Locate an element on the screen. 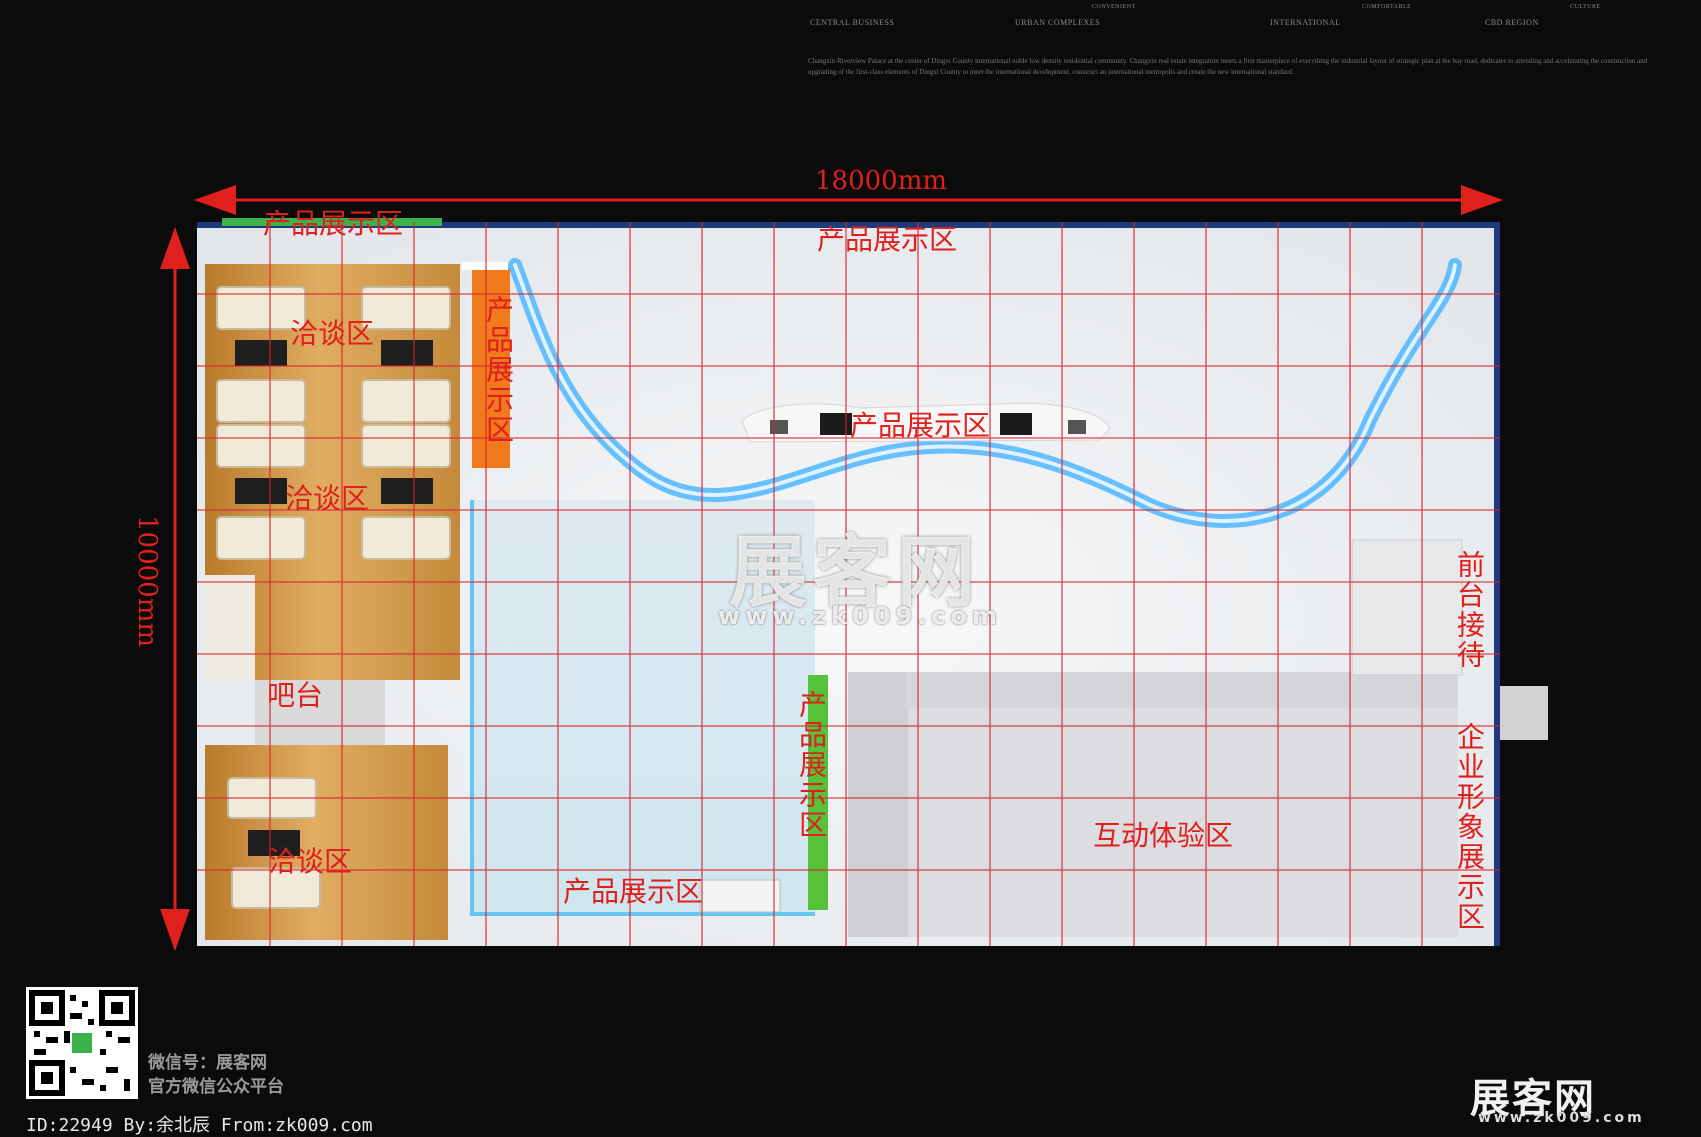  interactive-block is located at coordinates (1153, 804).